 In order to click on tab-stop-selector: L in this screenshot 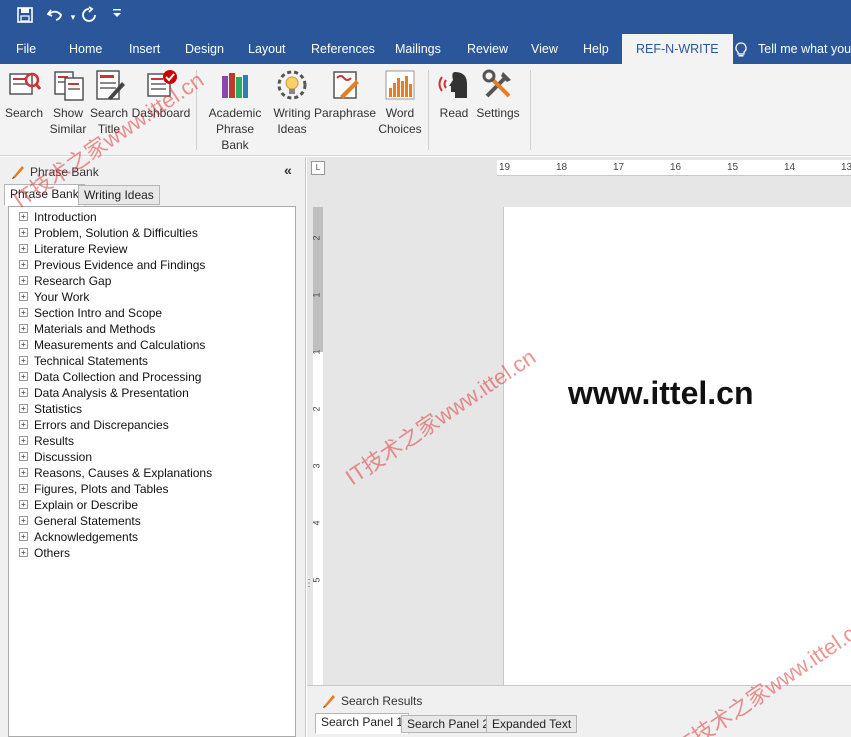, I will do `click(318, 168)`.